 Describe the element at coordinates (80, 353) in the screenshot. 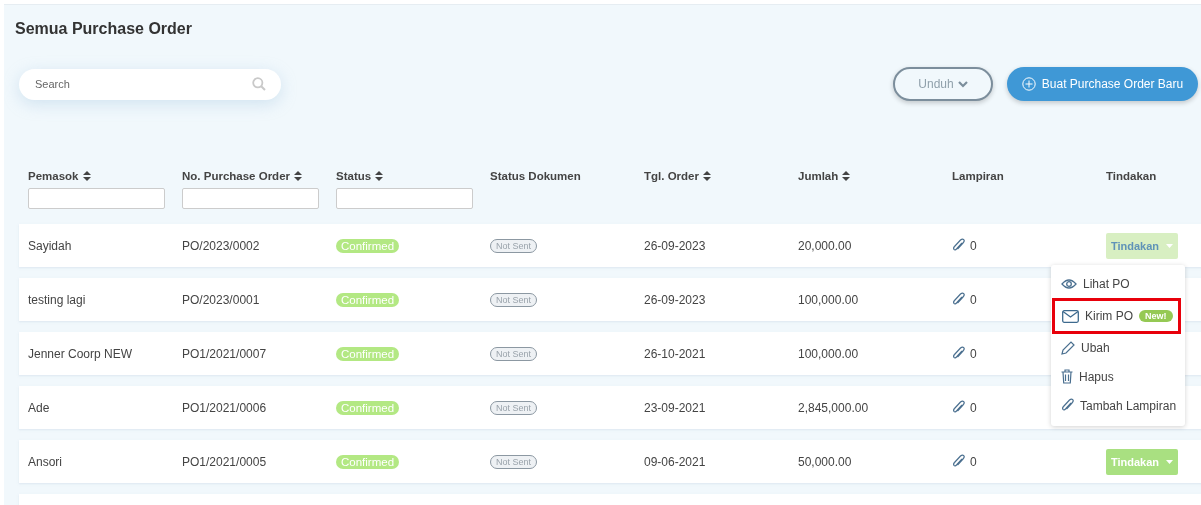

I see `table-cell: Jenner Coorp NEW` at that location.